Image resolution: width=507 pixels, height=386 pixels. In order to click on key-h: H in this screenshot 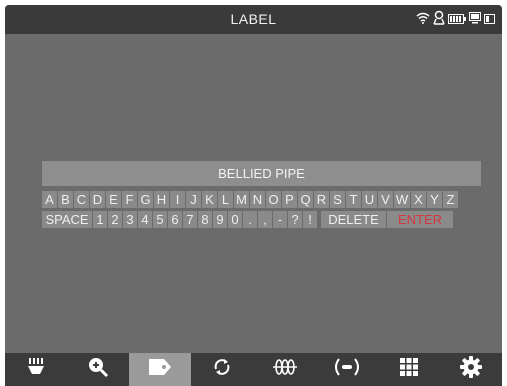, I will do `click(161, 199)`.